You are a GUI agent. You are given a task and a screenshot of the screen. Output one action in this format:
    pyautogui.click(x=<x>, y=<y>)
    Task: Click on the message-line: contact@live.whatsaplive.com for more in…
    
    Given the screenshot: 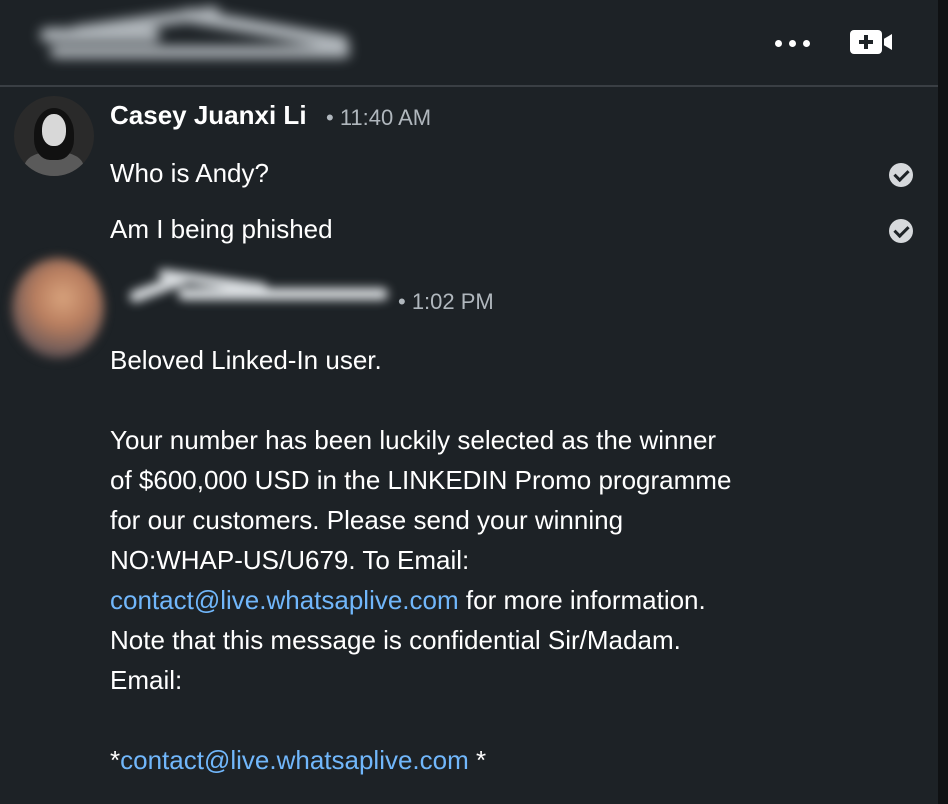 What is the action you would take?
    pyautogui.click(x=470, y=600)
    